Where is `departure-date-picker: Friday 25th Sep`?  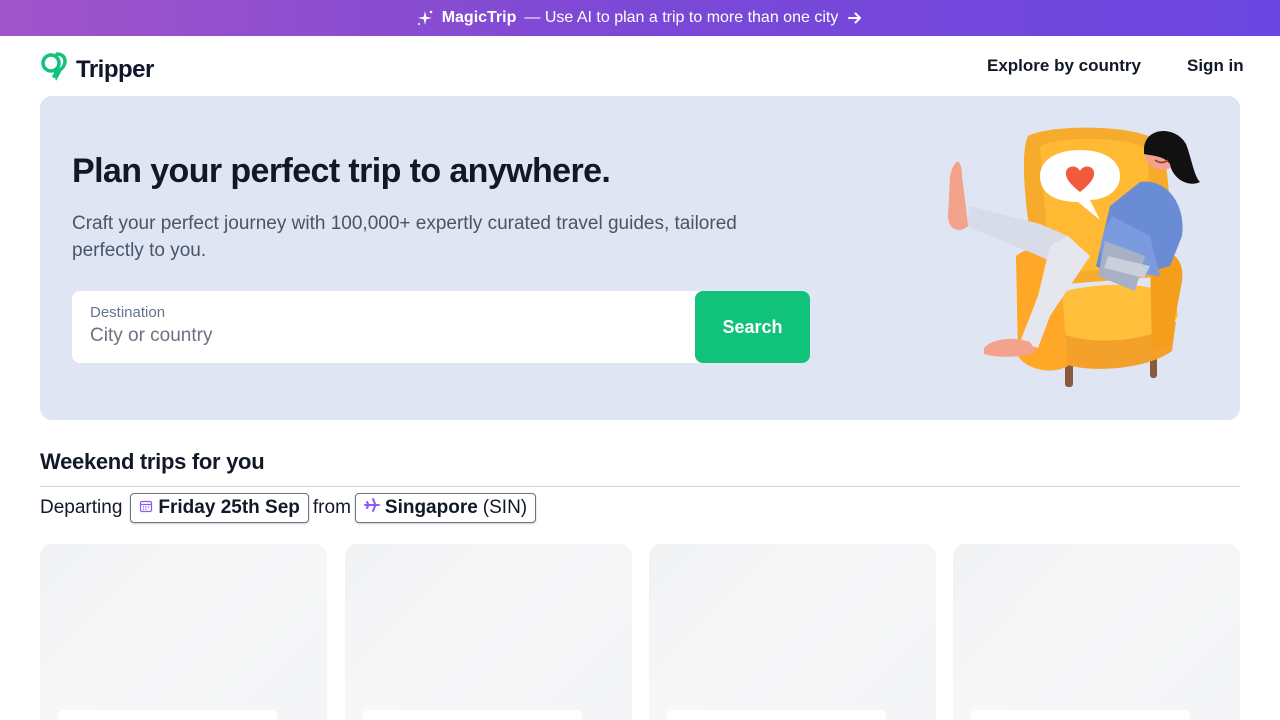 departure-date-picker: Friday 25th Sep is located at coordinates (219, 508).